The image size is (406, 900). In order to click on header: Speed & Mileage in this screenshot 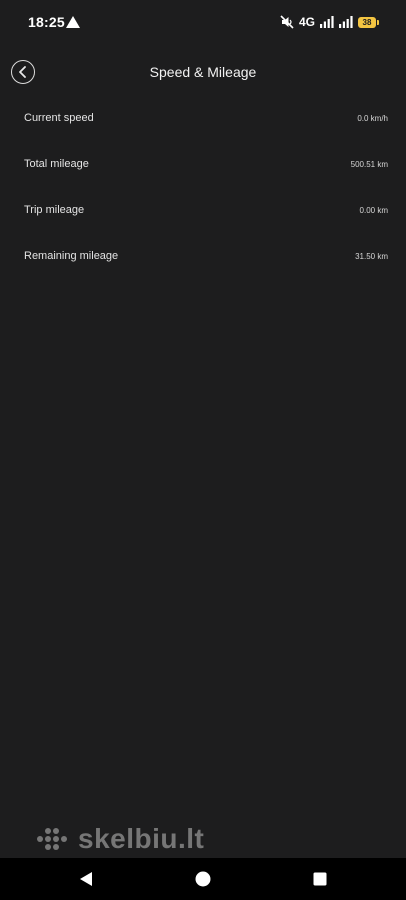, I will do `click(203, 73)`.